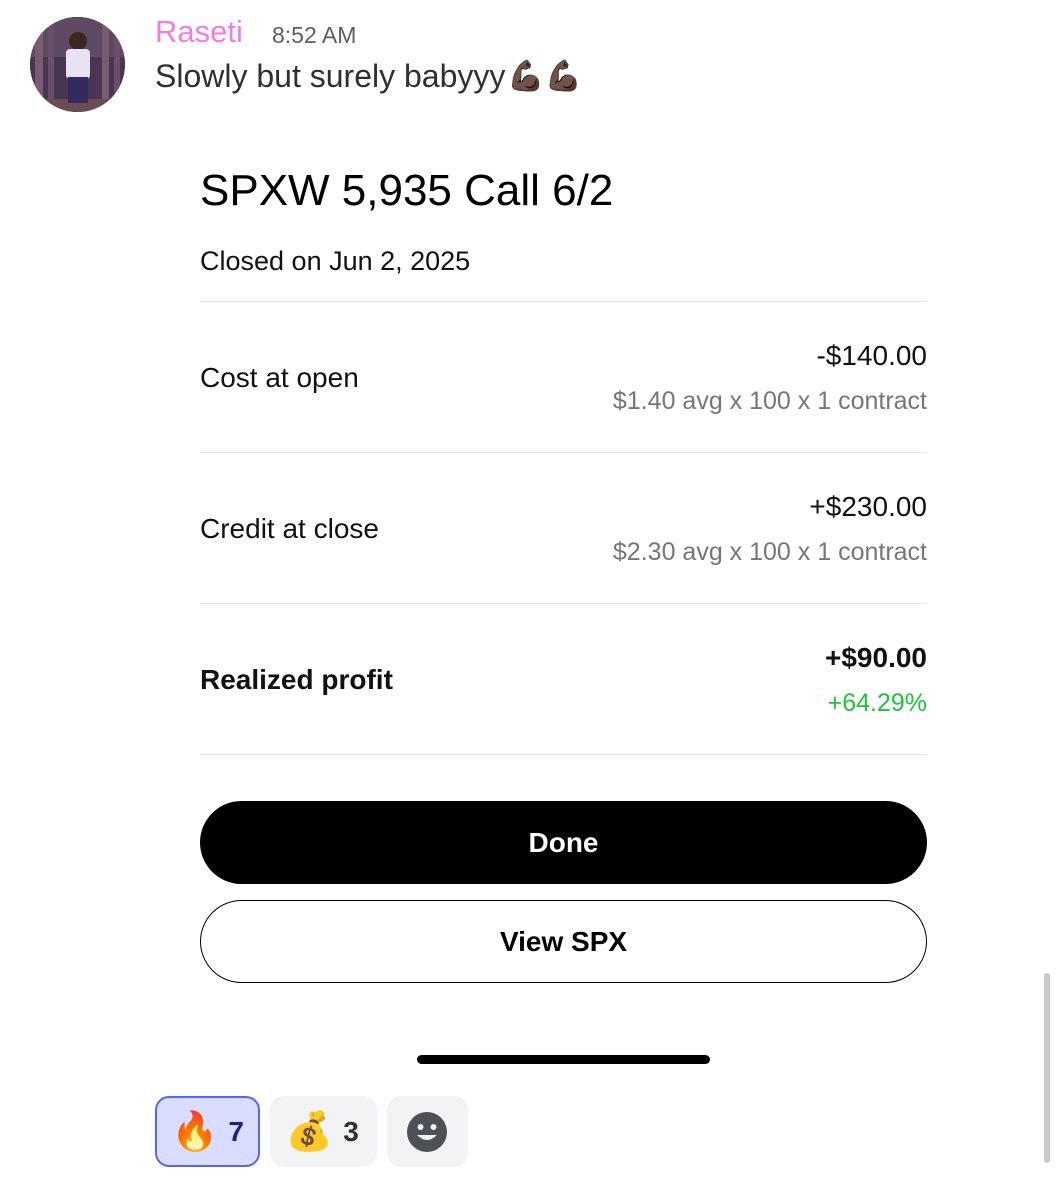  What do you see at coordinates (1047, 1068) in the screenshot?
I see `scrollbar` at bounding box center [1047, 1068].